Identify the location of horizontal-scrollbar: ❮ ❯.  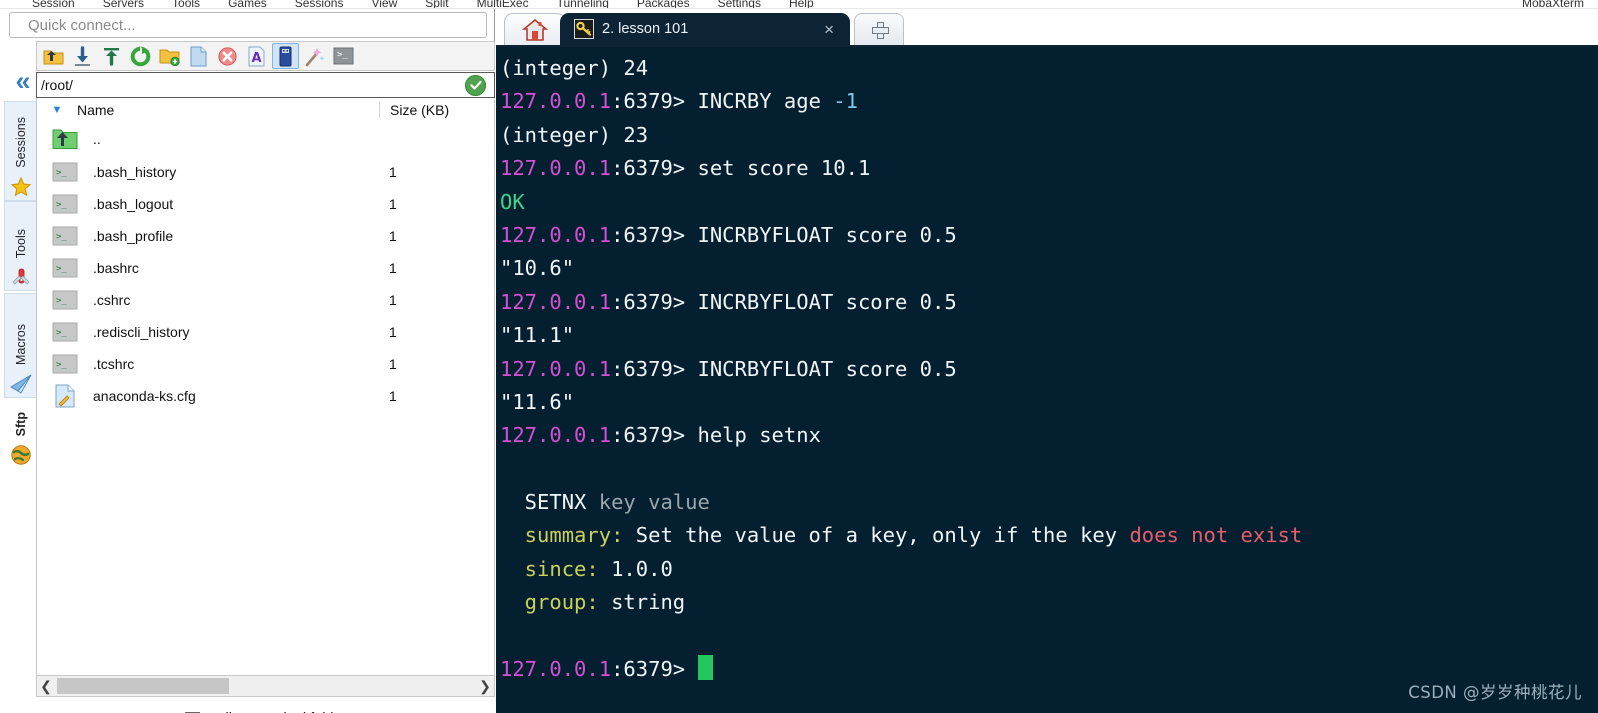
(265, 686).